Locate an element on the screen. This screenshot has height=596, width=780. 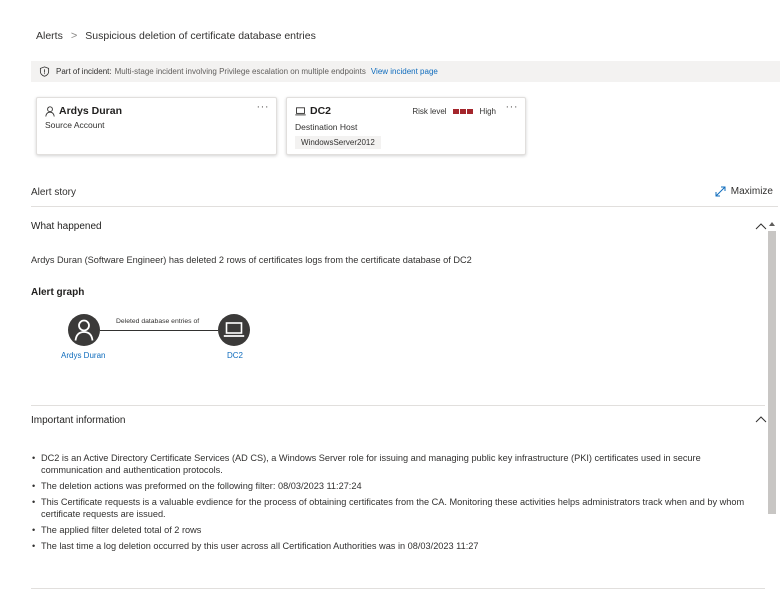
graph-node-user is located at coordinates (84, 330).